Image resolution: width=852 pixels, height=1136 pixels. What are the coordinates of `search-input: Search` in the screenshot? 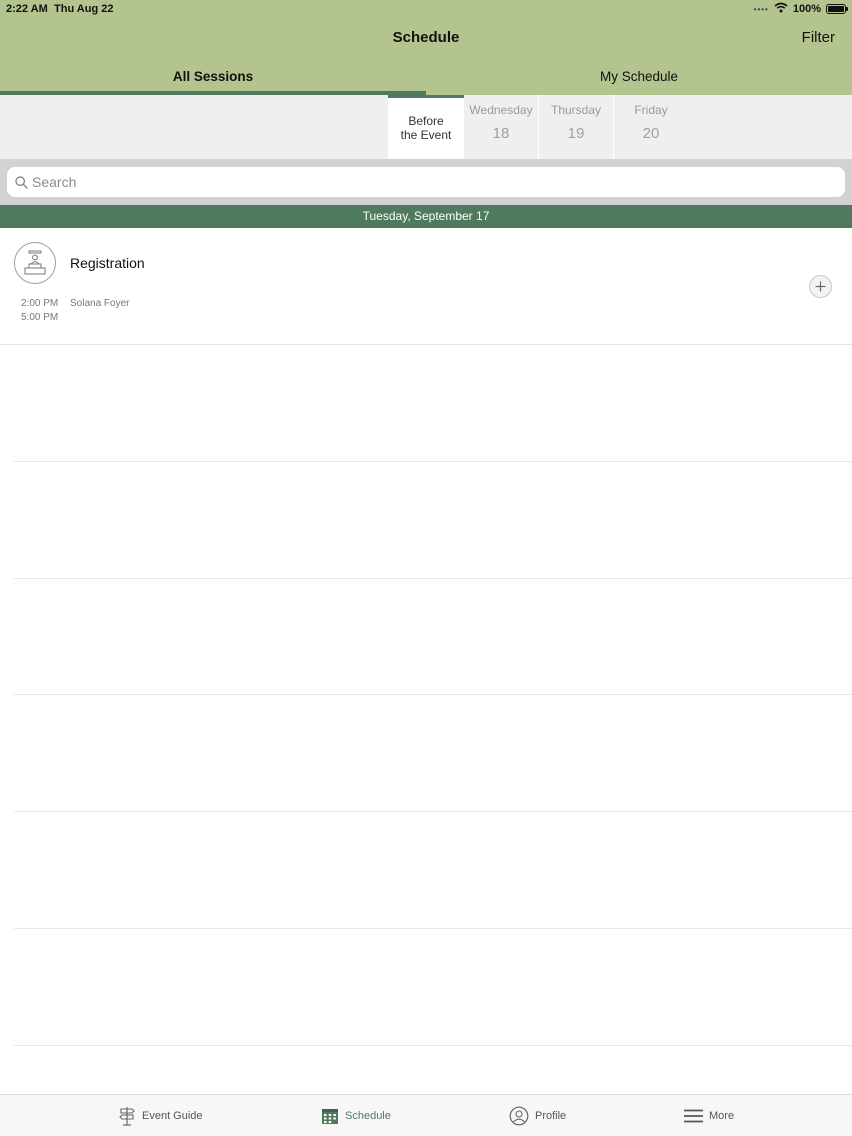 It's located at (426, 182).